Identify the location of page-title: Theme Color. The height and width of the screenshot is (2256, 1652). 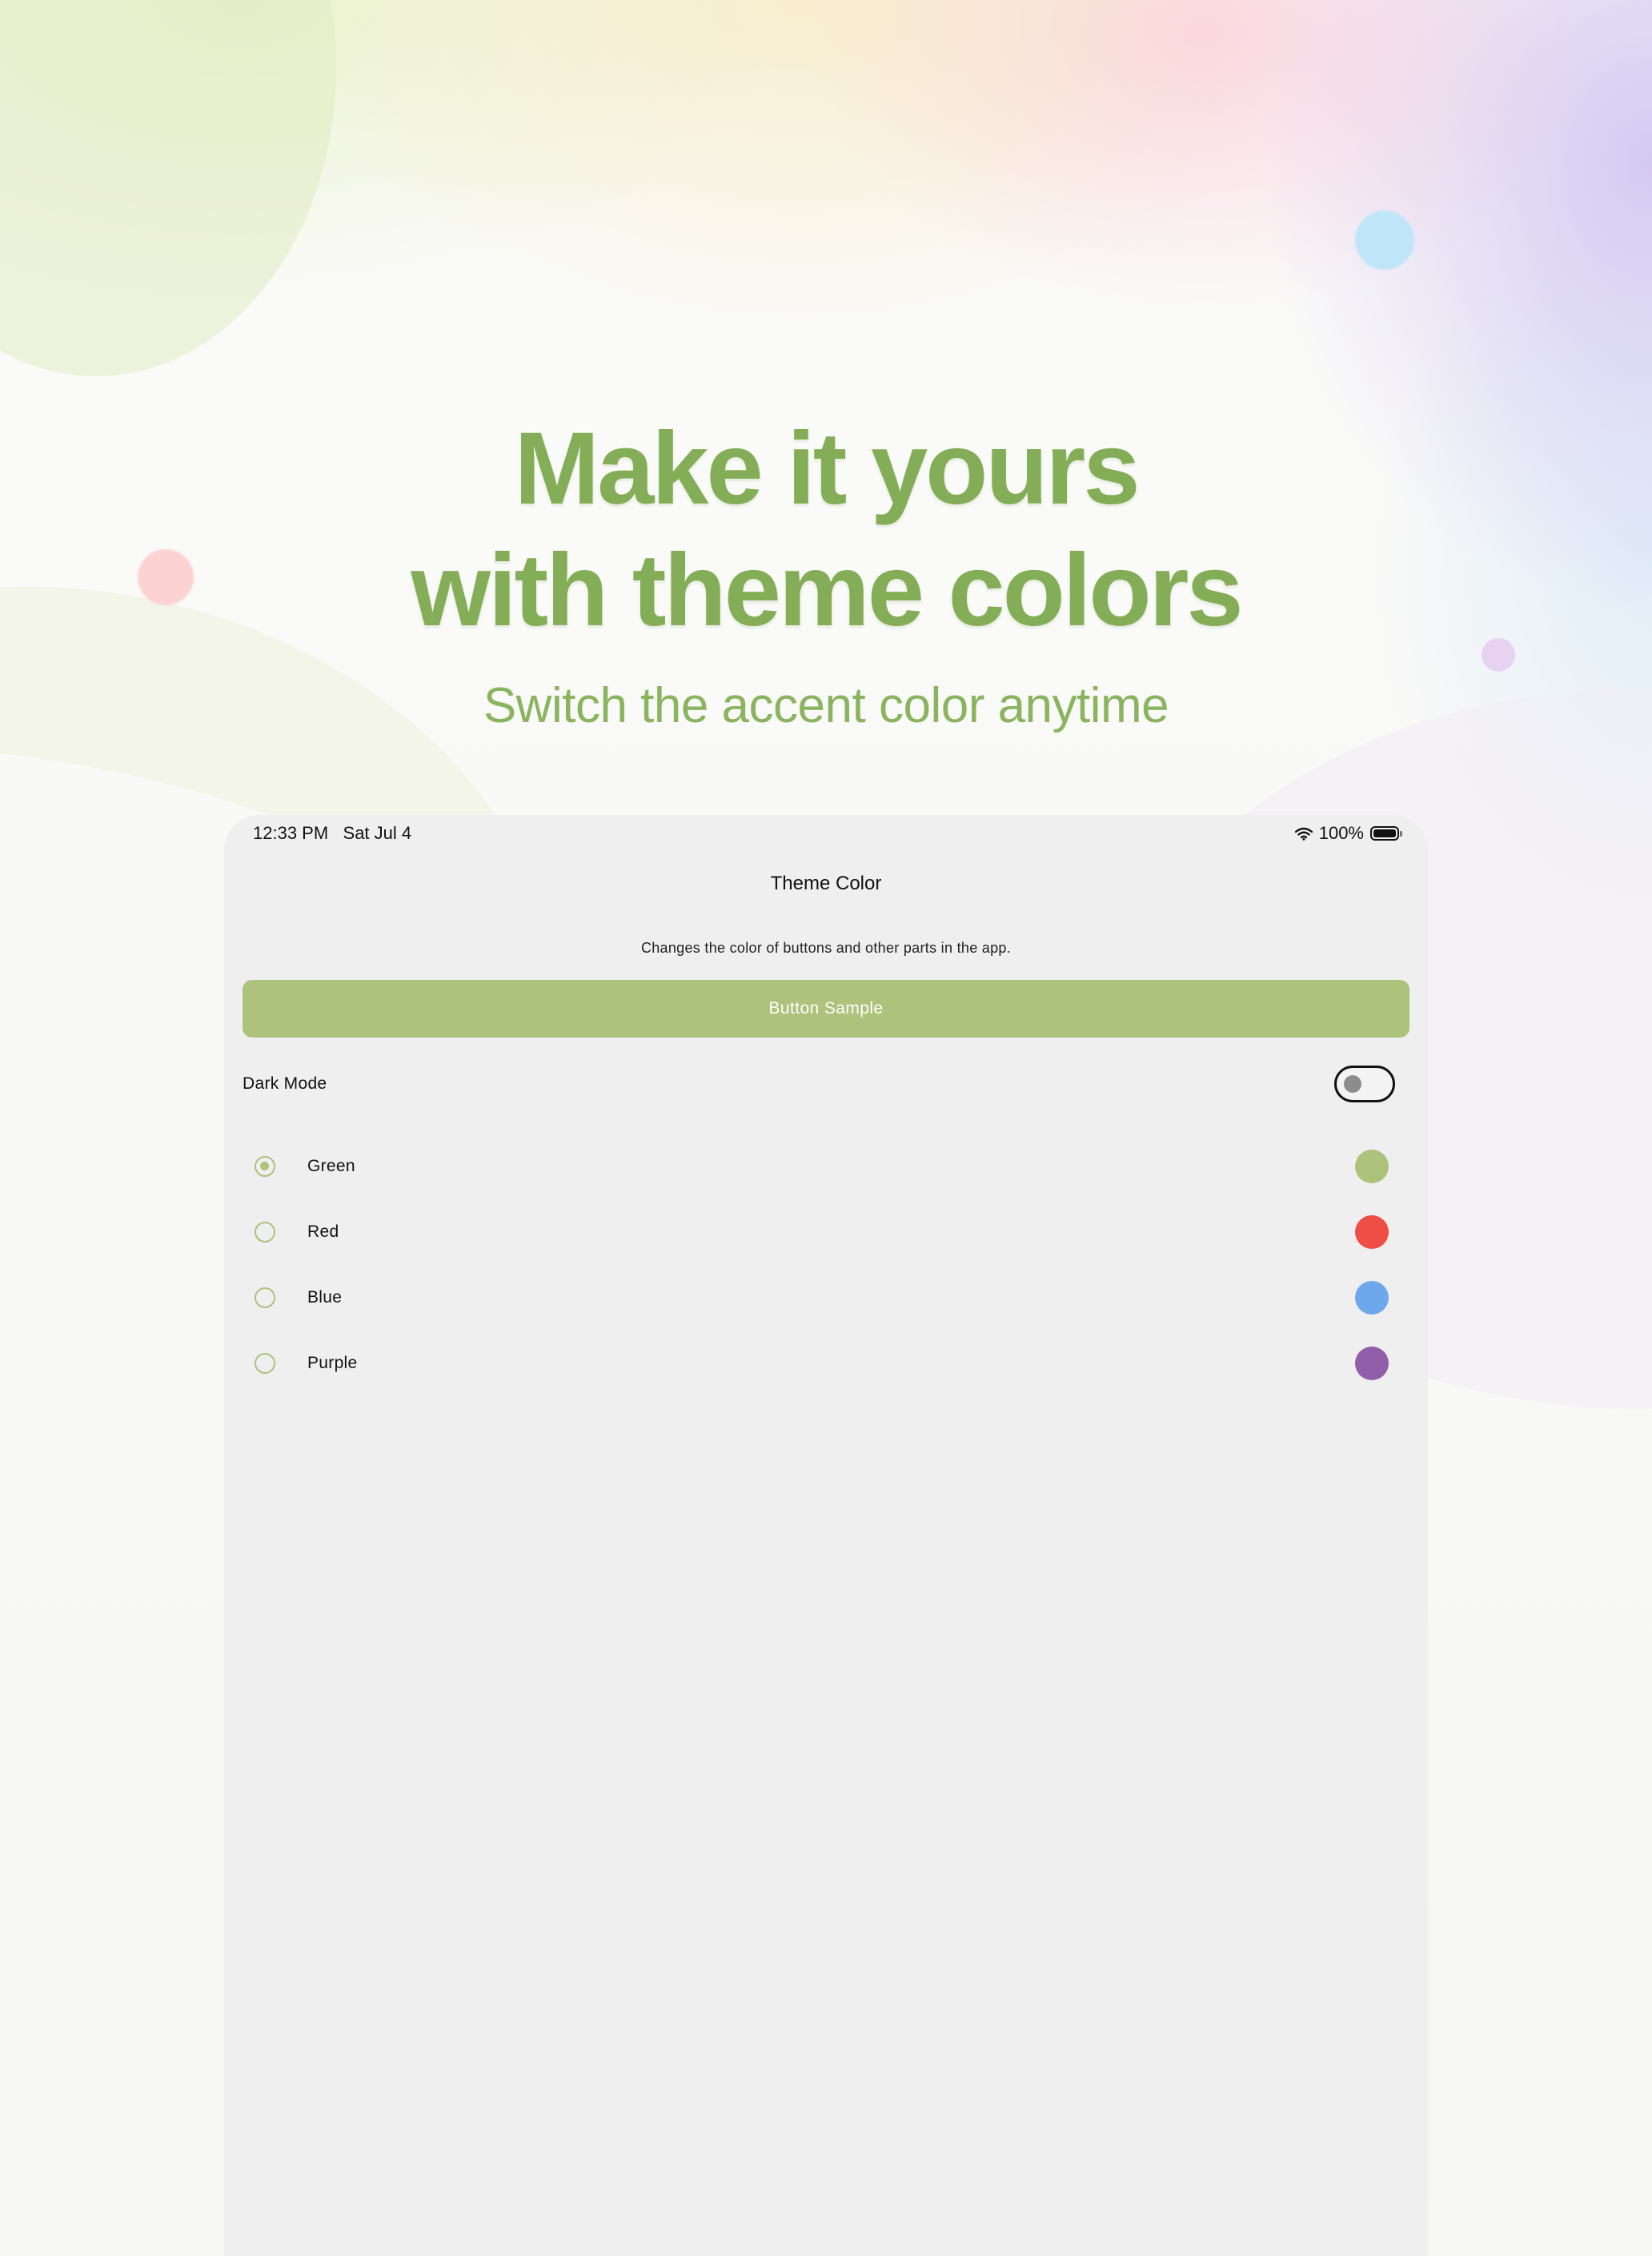
(826, 883).